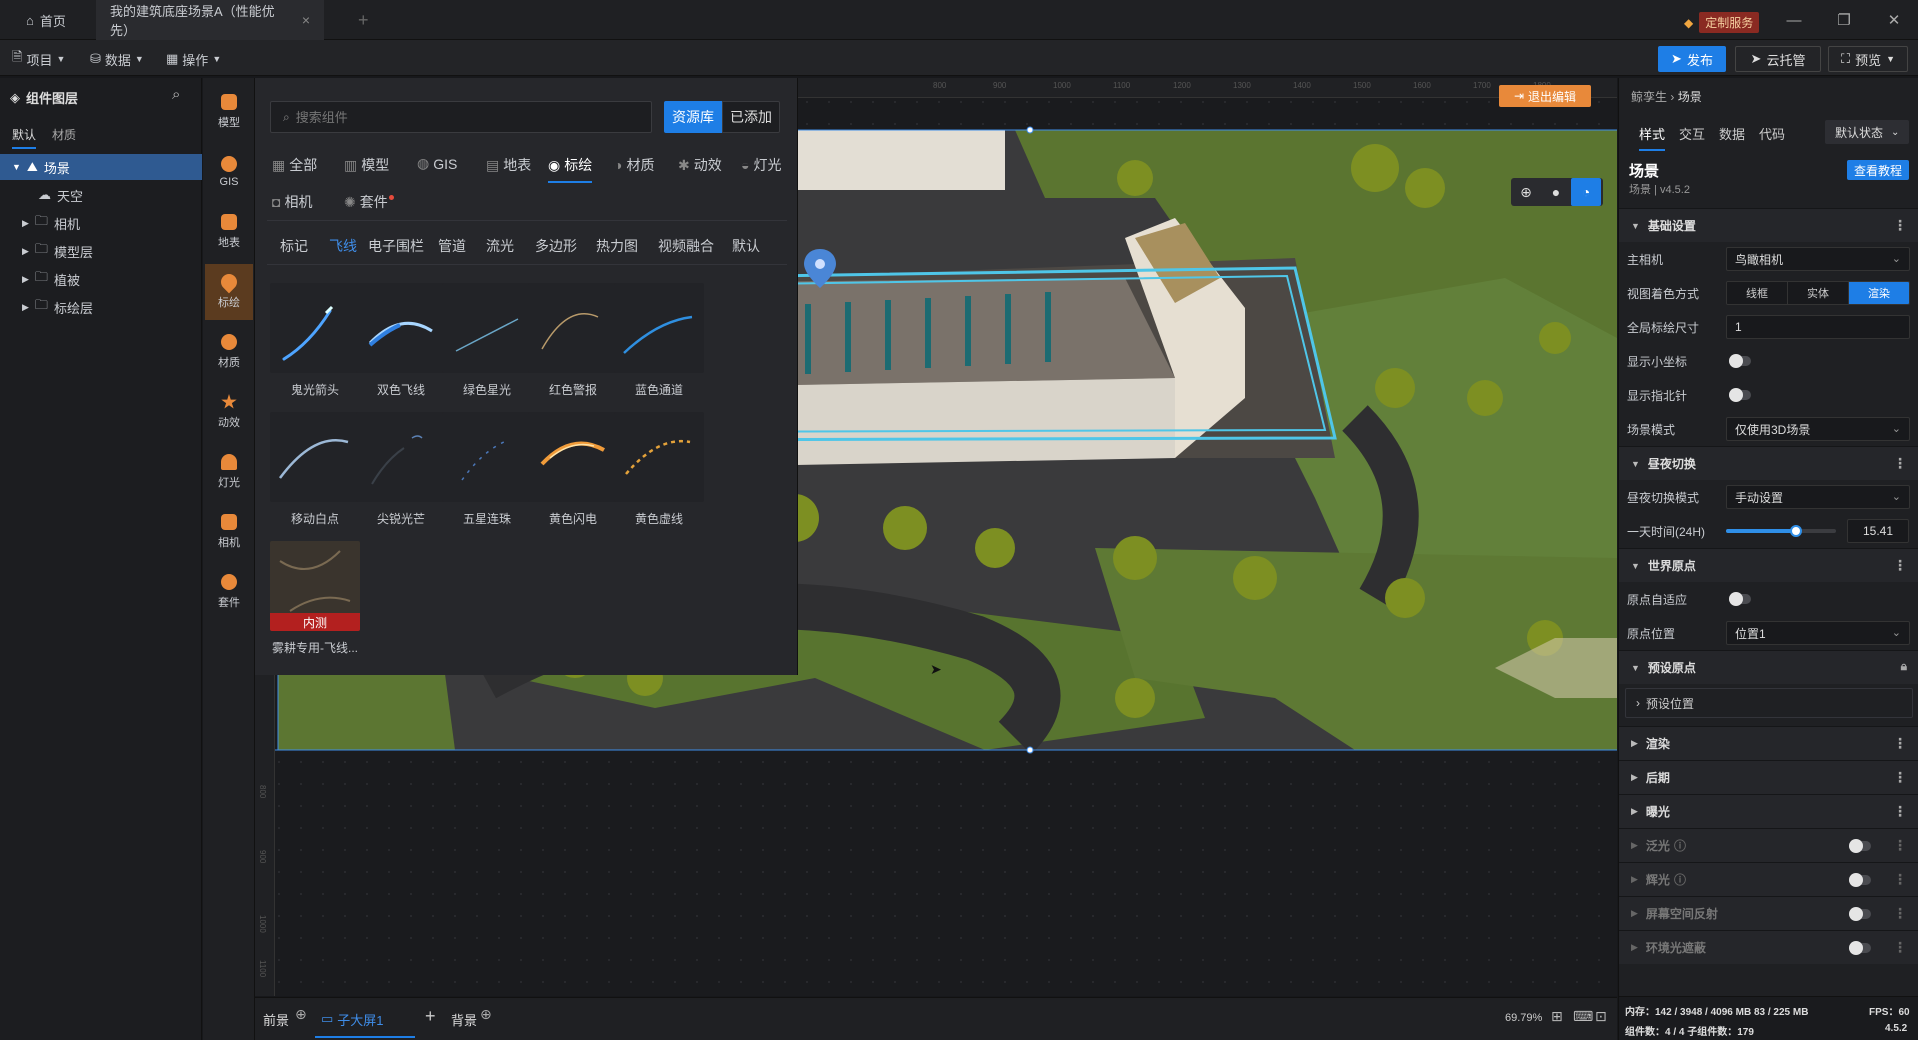 The height and width of the screenshot is (1040, 1918). I want to click on project-menu: 🗎 项目 ▼, so click(38, 59).